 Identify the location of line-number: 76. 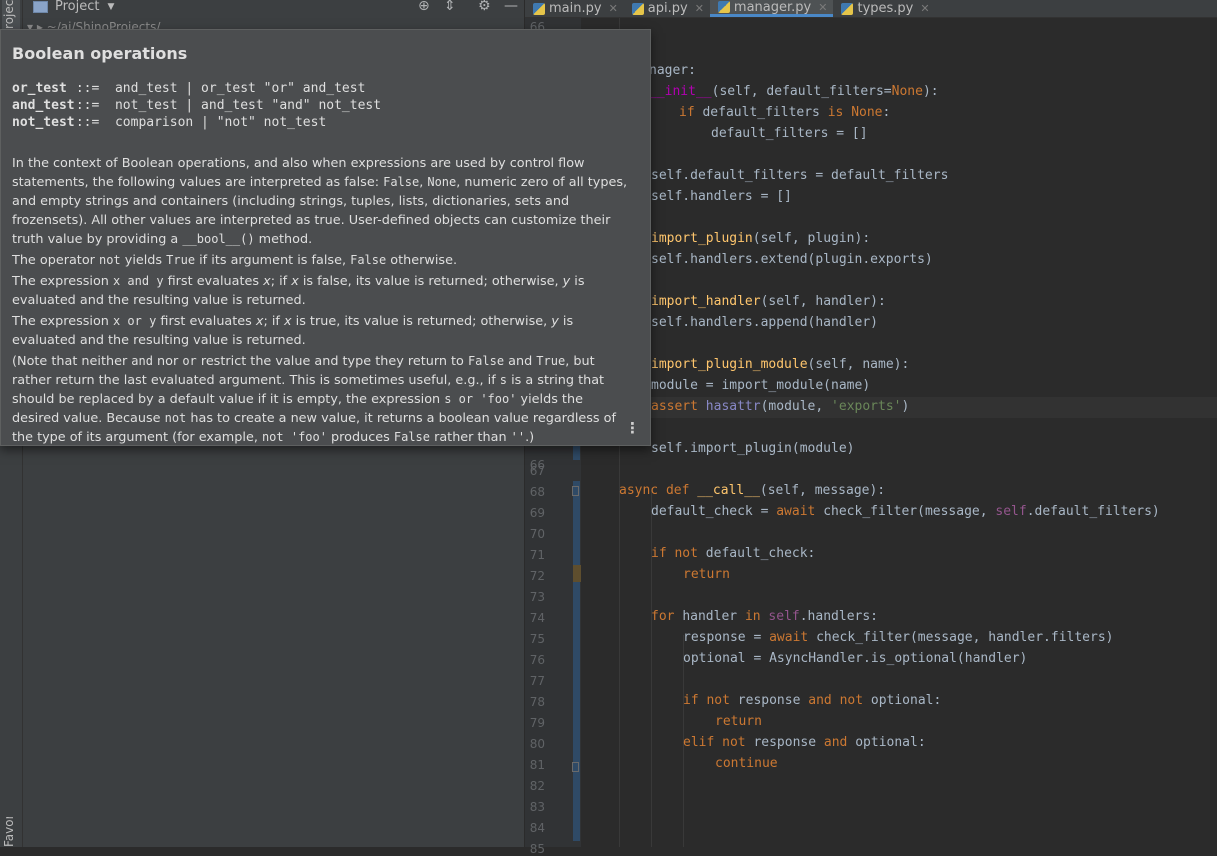
(537, 660).